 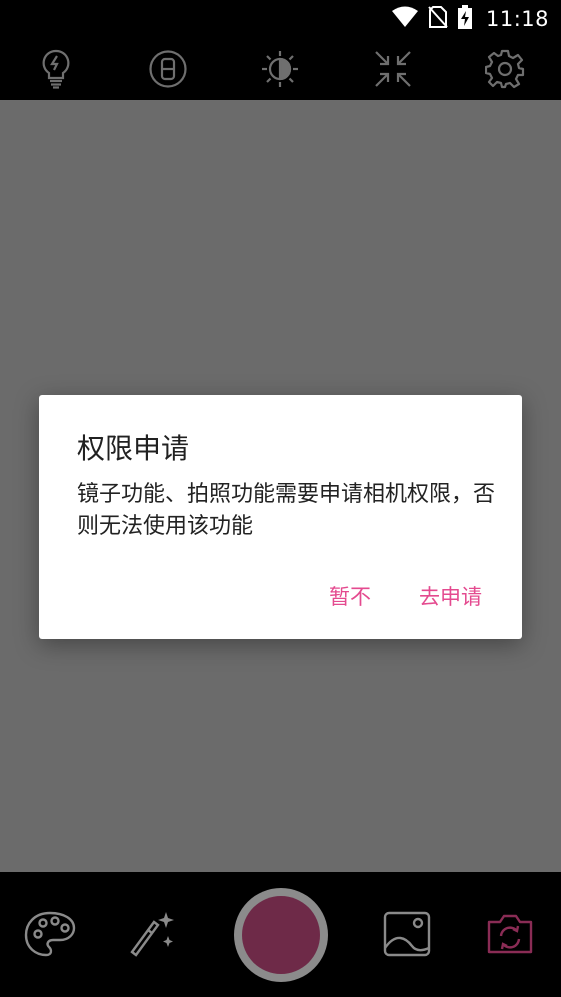 I want to click on palette-icon, so click(x=50, y=934).